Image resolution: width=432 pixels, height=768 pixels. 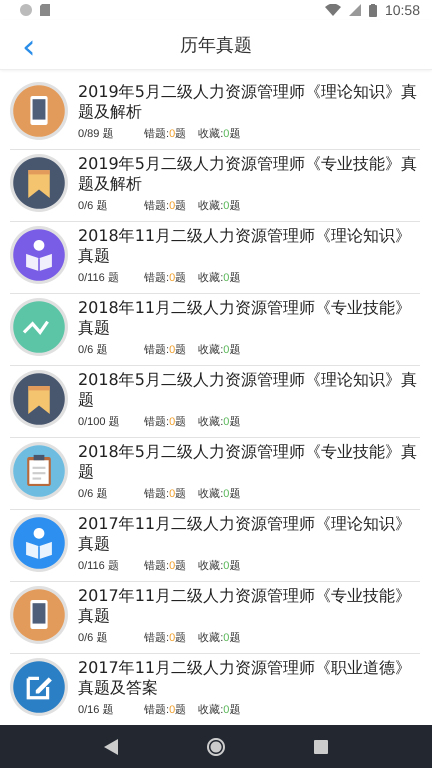 What do you see at coordinates (249, 102) in the screenshot?
I see `paper-title: 2019年5月二级人力资源管理师《理论知识》真题及解析` at bounding box center [249, 102].